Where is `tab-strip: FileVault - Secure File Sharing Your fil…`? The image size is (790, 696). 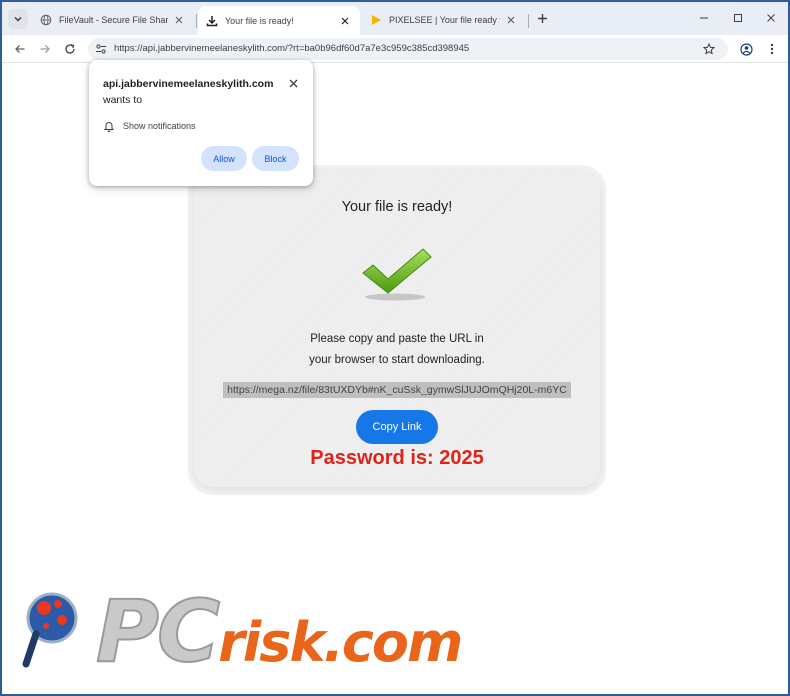
tab-strip: FileVault - Secure File Sharing Your fil… is located at coordinates (395, 18).